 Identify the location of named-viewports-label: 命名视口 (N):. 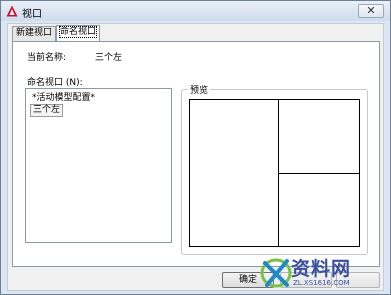
(55, 83).